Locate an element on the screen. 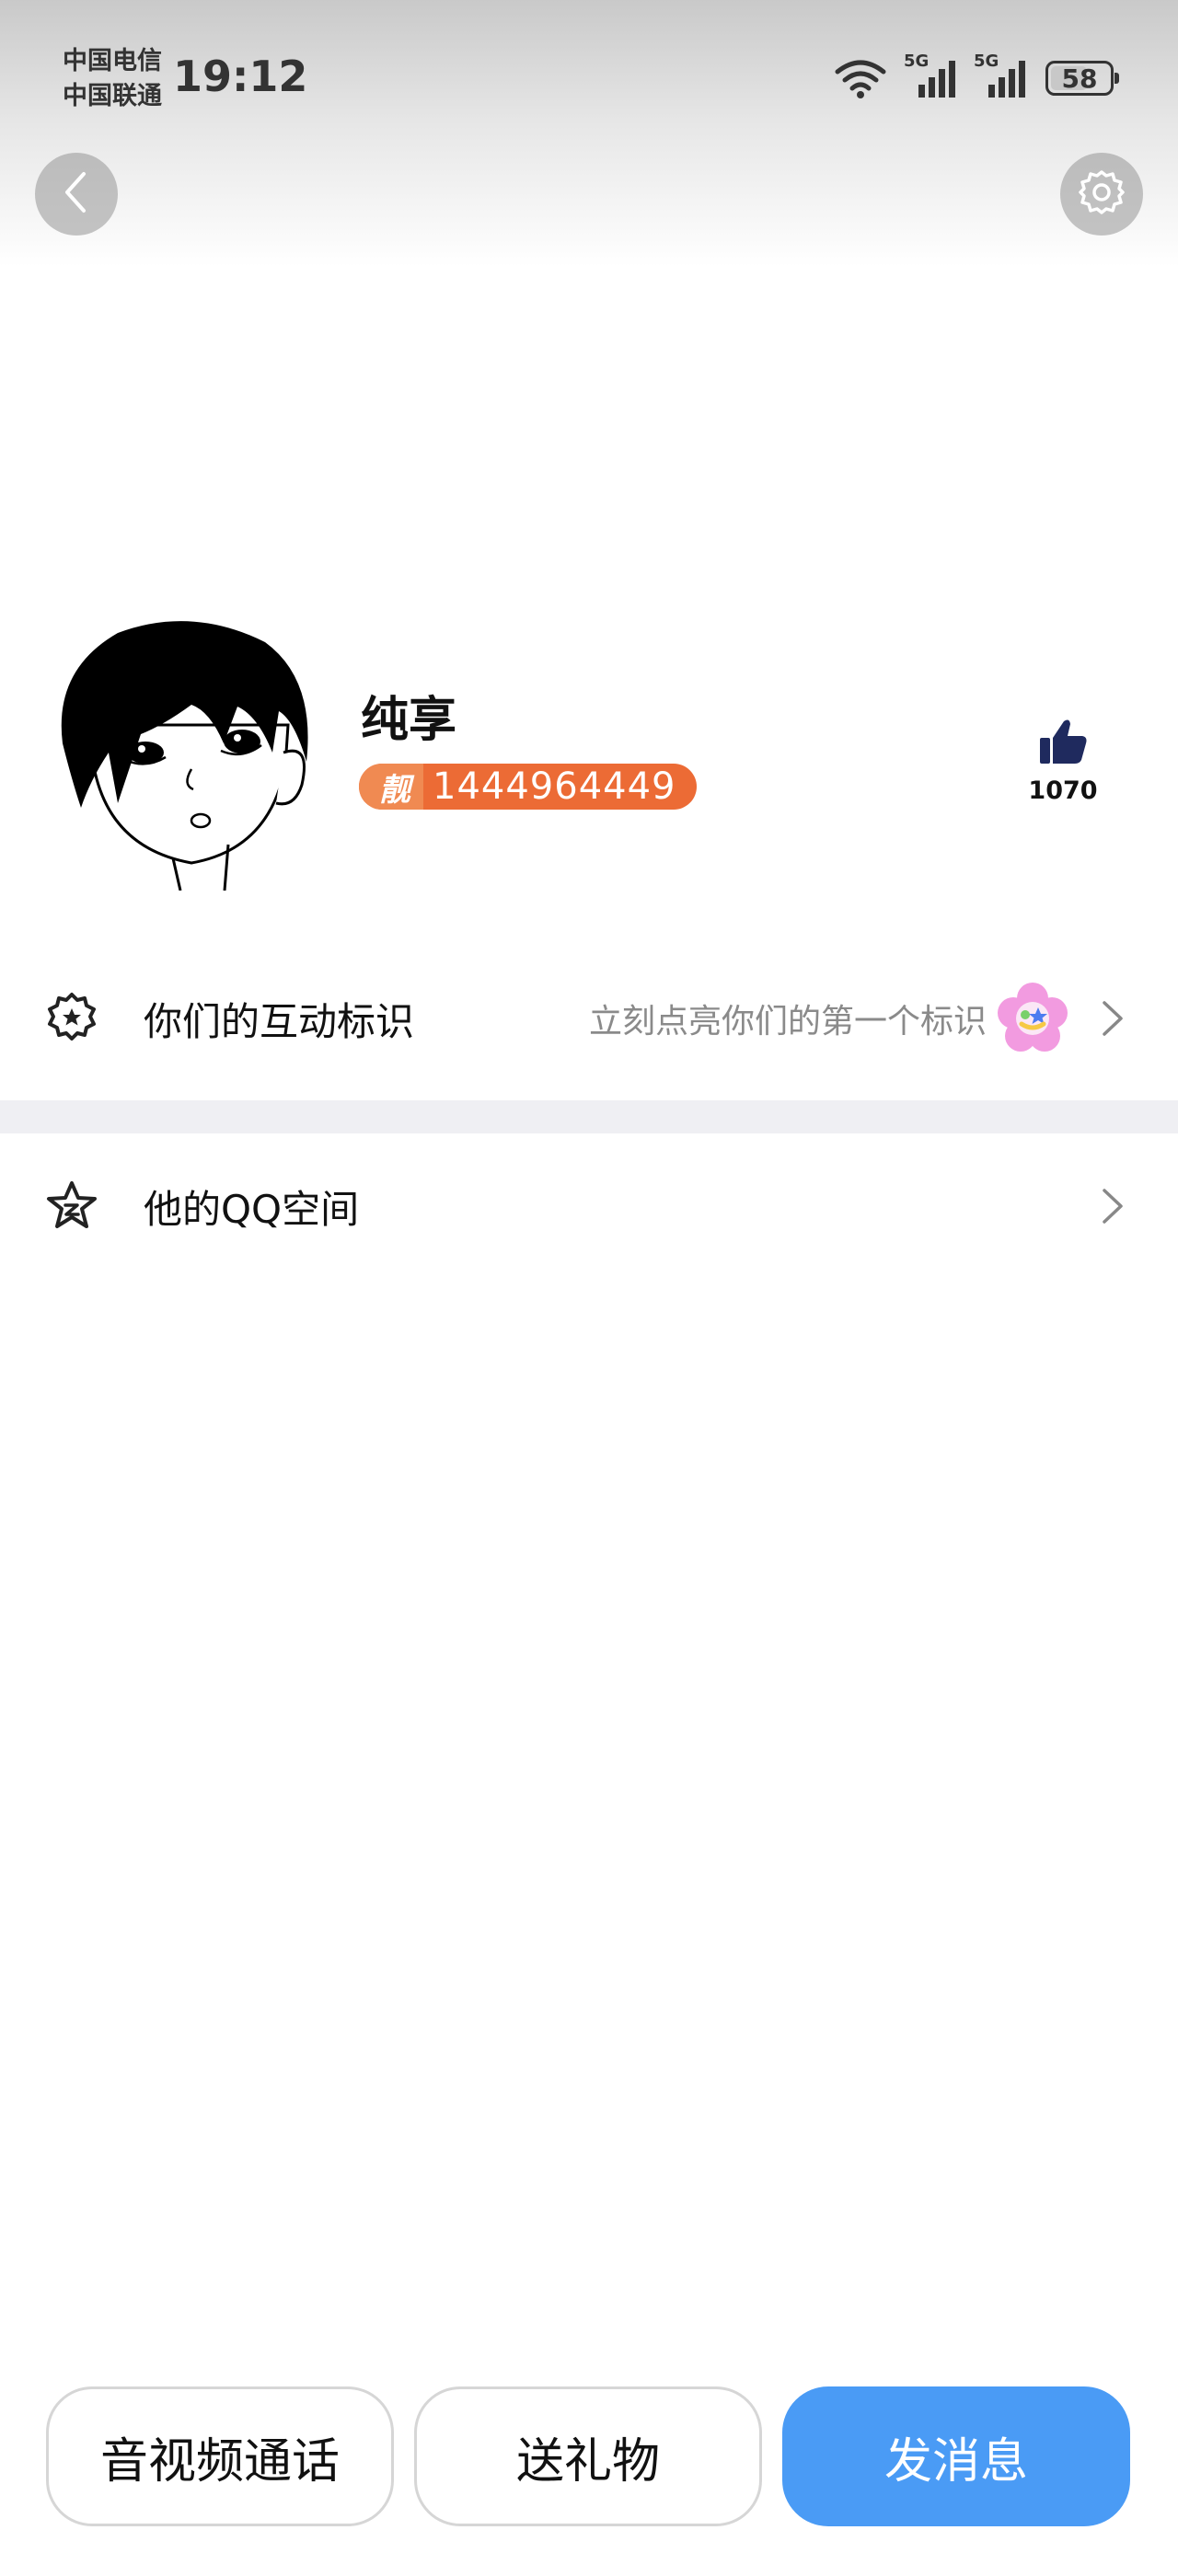  send-gift-button: 送礼物 is located at coordinates (588, 2456).